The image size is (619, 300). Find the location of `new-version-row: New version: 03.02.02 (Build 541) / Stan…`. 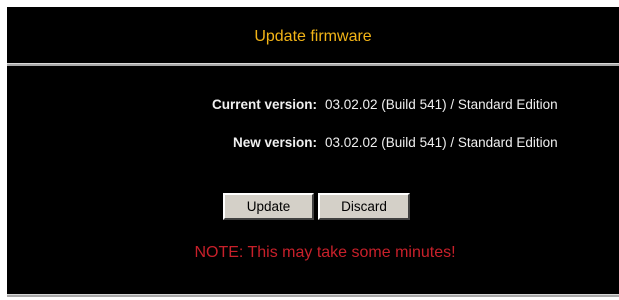

new-version-row: New version: 03.02.02 (Build 541) / Stan… is located at coordinates (313, 143).